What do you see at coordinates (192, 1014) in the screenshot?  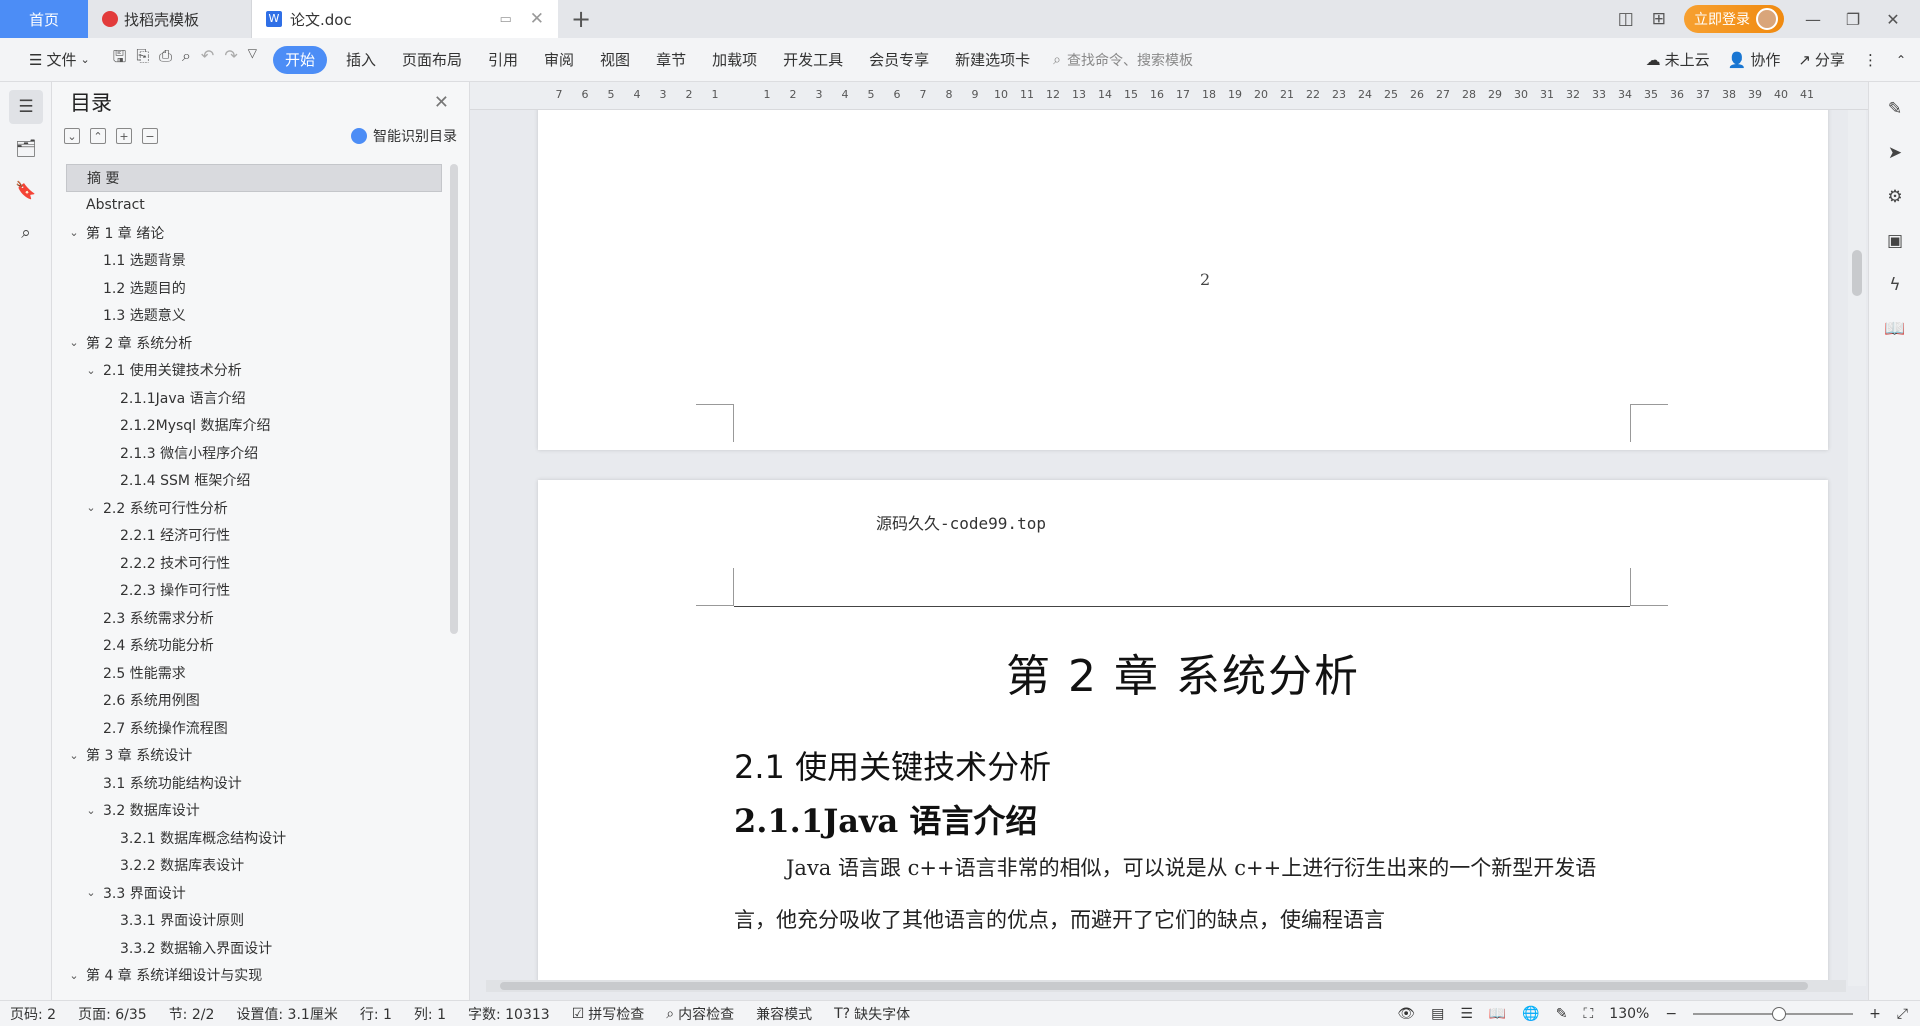 I see `status-section: 节: 2/2` at bounding box center [192, 1014].